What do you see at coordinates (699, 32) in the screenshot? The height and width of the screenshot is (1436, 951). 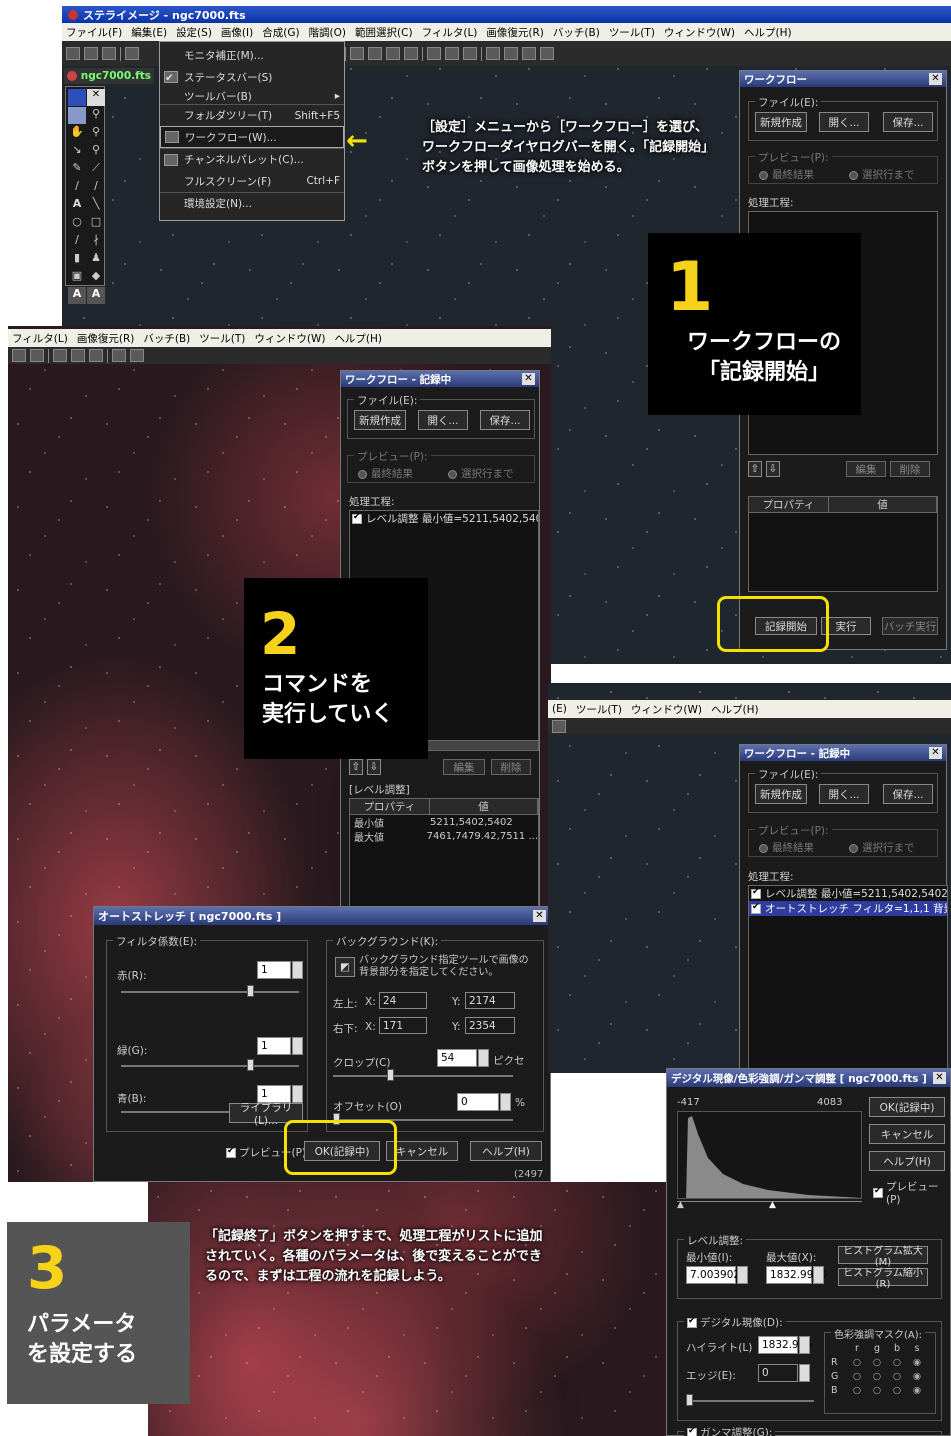 I see `menu-item-11: ウィンドウ(W)` at bounding box center [699, 32].